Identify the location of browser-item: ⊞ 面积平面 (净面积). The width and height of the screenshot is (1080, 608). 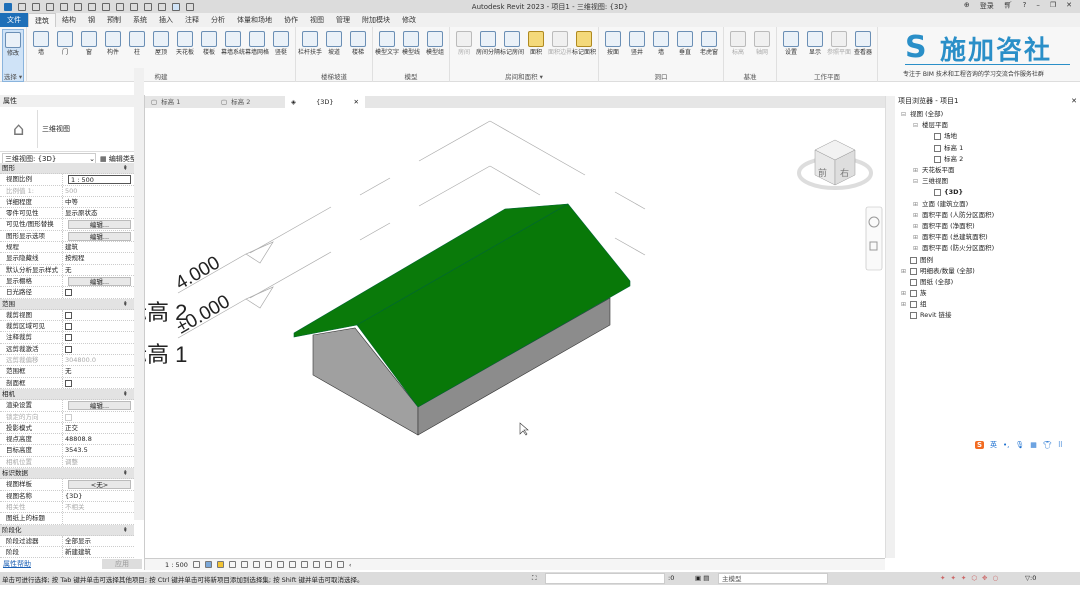
(987, 226).